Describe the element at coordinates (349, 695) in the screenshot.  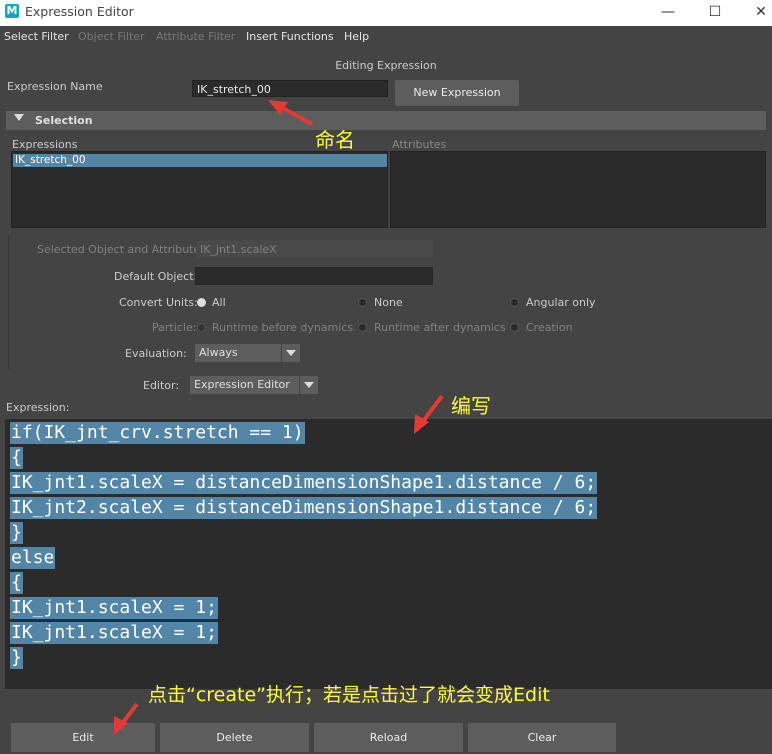
I see `annotation-create-note: 点击“create”执行；若是点击过了就会变成Edit` at that location.